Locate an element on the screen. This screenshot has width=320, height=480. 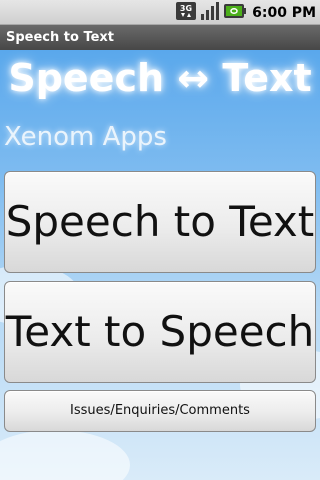
status-bar: 3G 6:00 PM is located at coordinates (160, 12).